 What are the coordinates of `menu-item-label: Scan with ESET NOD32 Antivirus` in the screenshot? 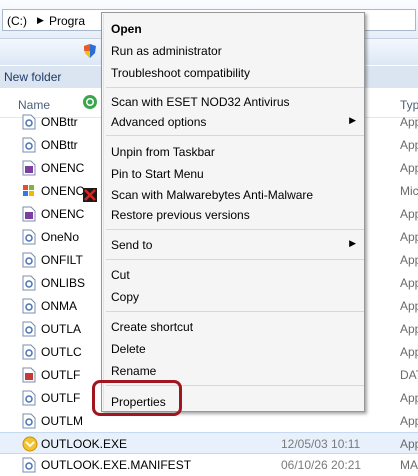 It's located at (200, 102).